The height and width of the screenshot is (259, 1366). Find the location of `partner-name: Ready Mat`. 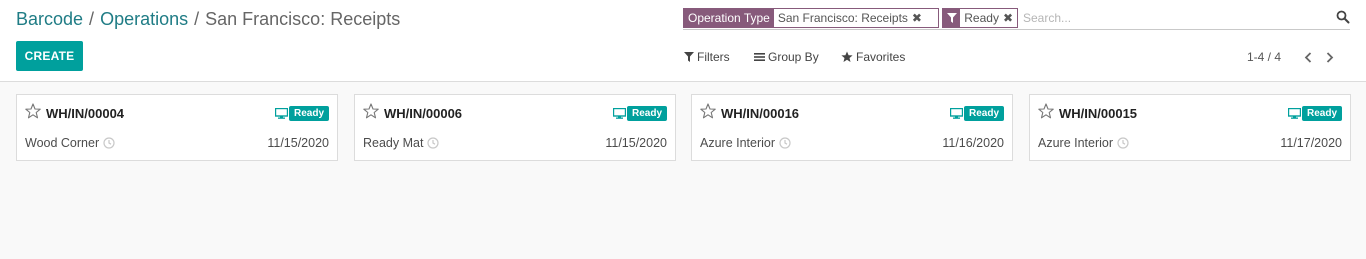

partner-name: Ready Mat is located at coordinates (393, 143).